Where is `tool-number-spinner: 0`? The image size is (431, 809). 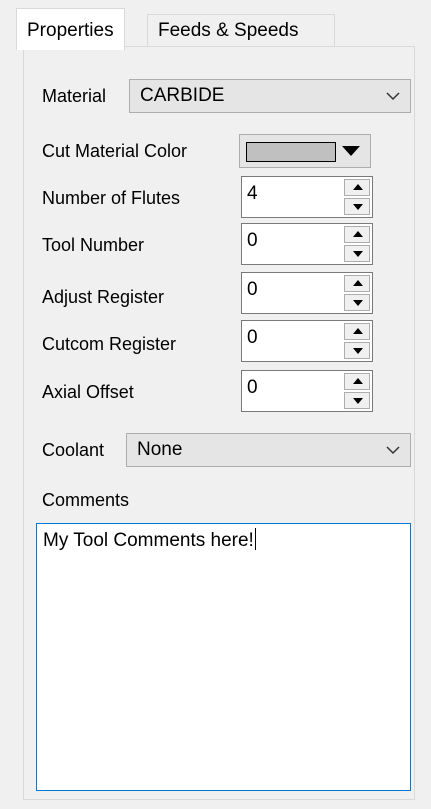
tool-number-spinner: 0 is located at coordinates (307, 244).